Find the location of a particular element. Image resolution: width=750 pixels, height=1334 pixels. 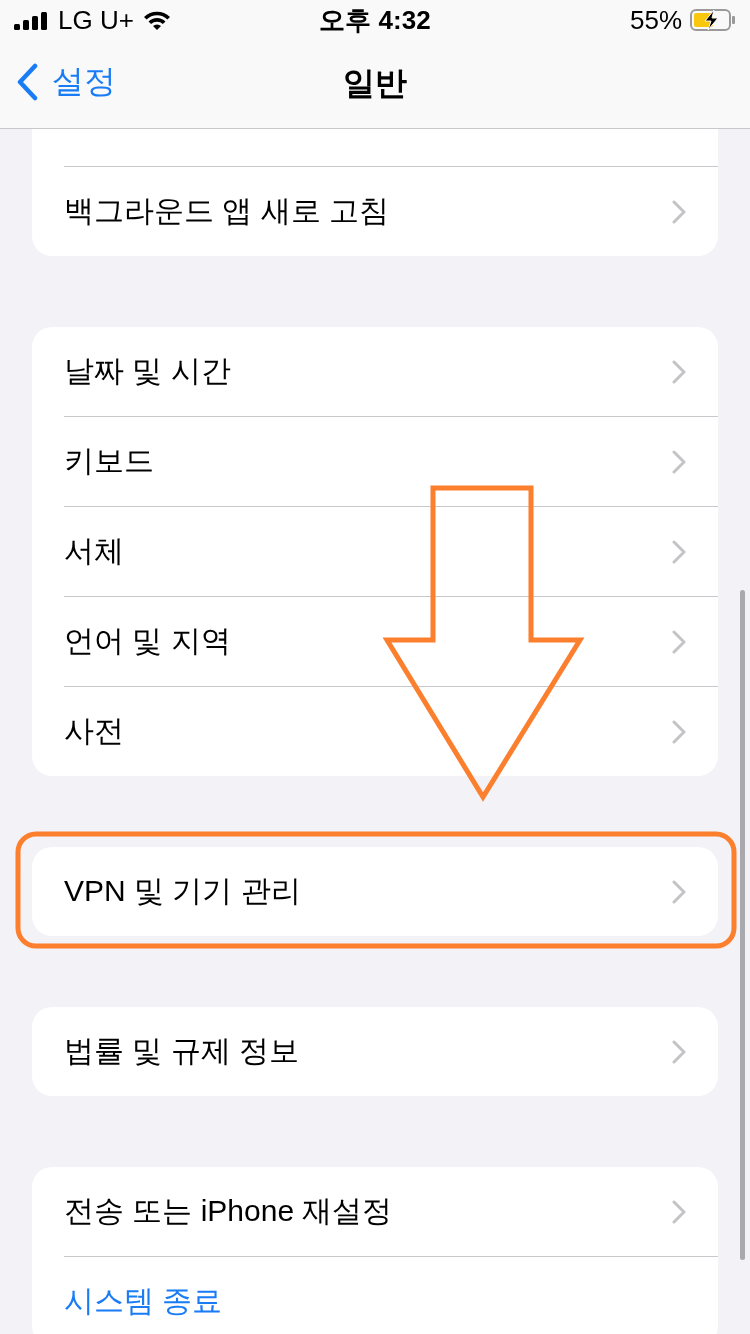

row-label: 시스템 종료 is located at coordinates (144, 1301).